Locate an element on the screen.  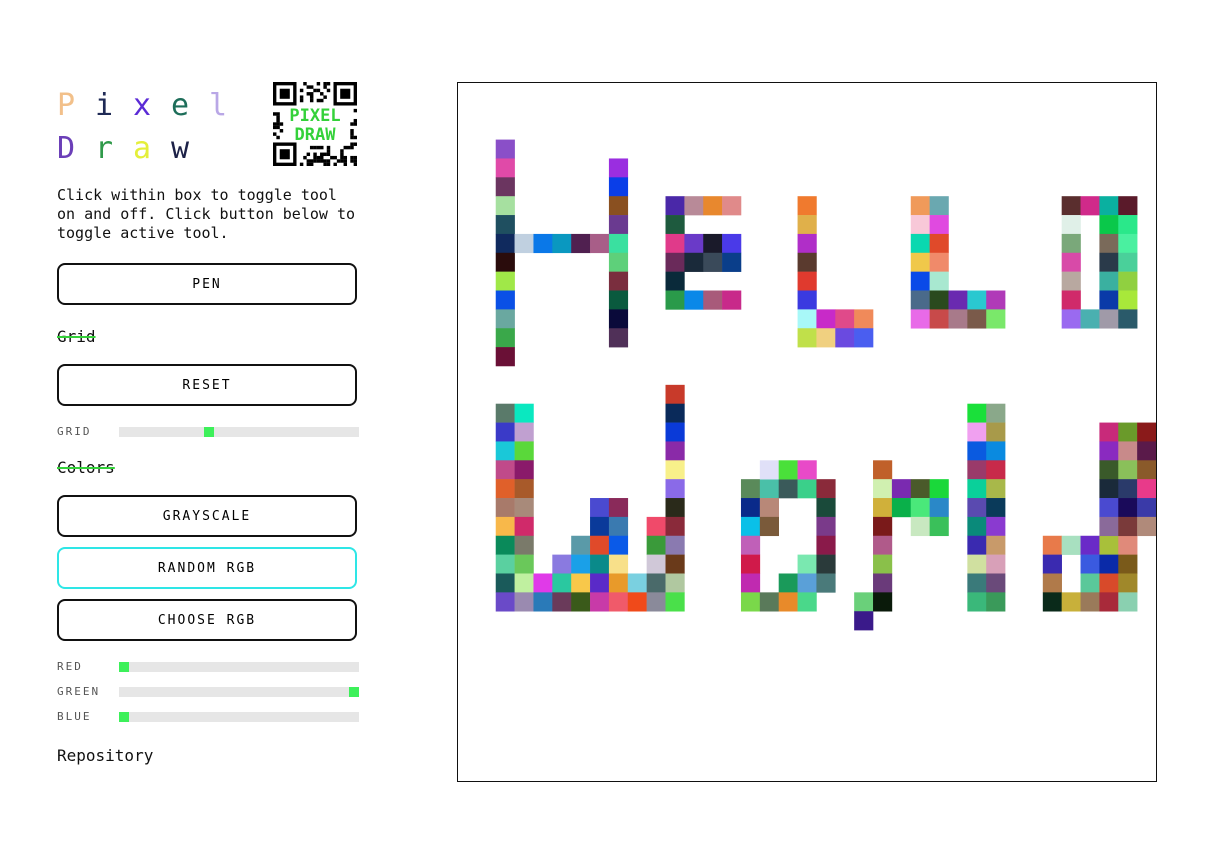
reset-button: RESET is located at coordinates (207, 385).